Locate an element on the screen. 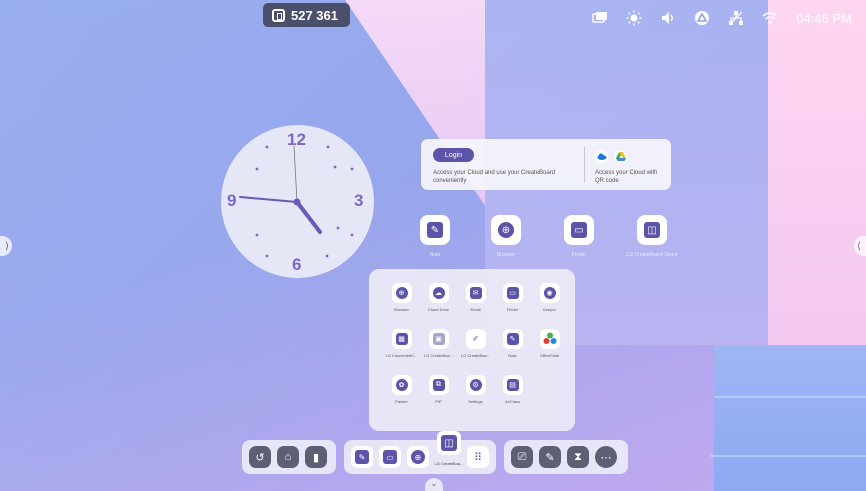  launcher-app-painter: ✿ Painter is located at coordinates (401, 398).